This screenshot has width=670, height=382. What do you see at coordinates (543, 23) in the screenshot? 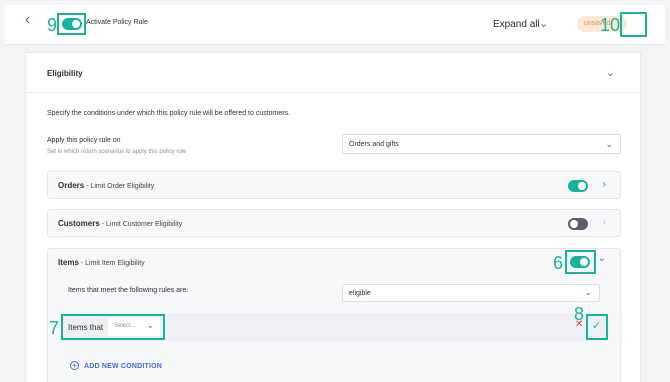
I see `double-chevron-icon: ⌄` at bounding box center [543, 23].